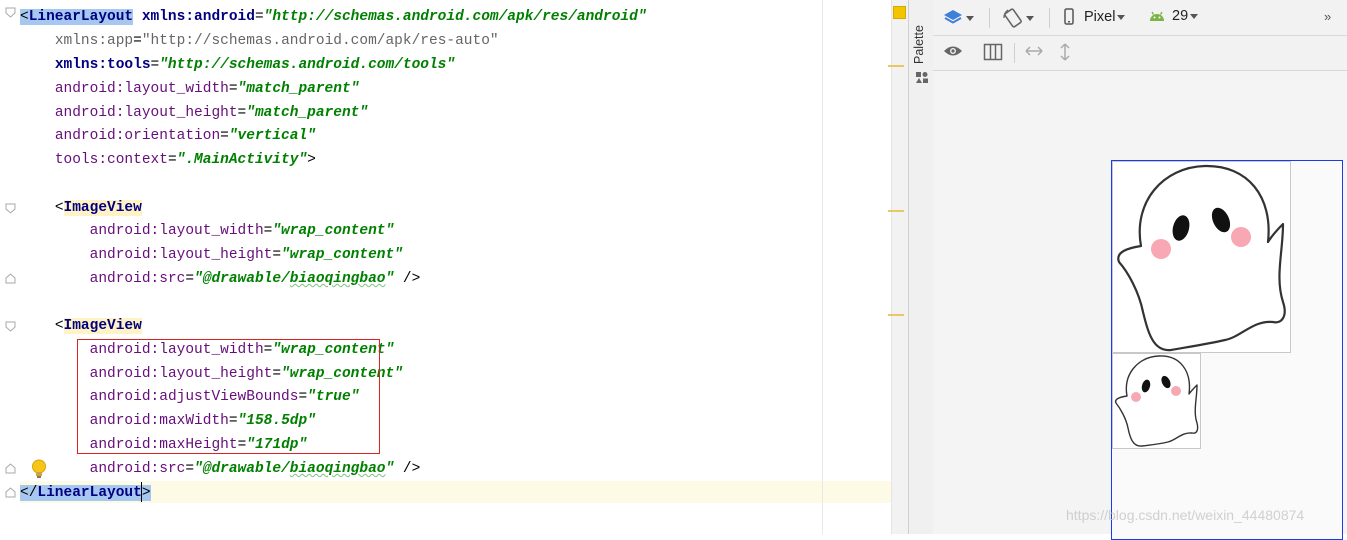 The height and width of the screenshot is (540, 1347). I want to click on code-line: </LinearLayout>, so click(85, 493).